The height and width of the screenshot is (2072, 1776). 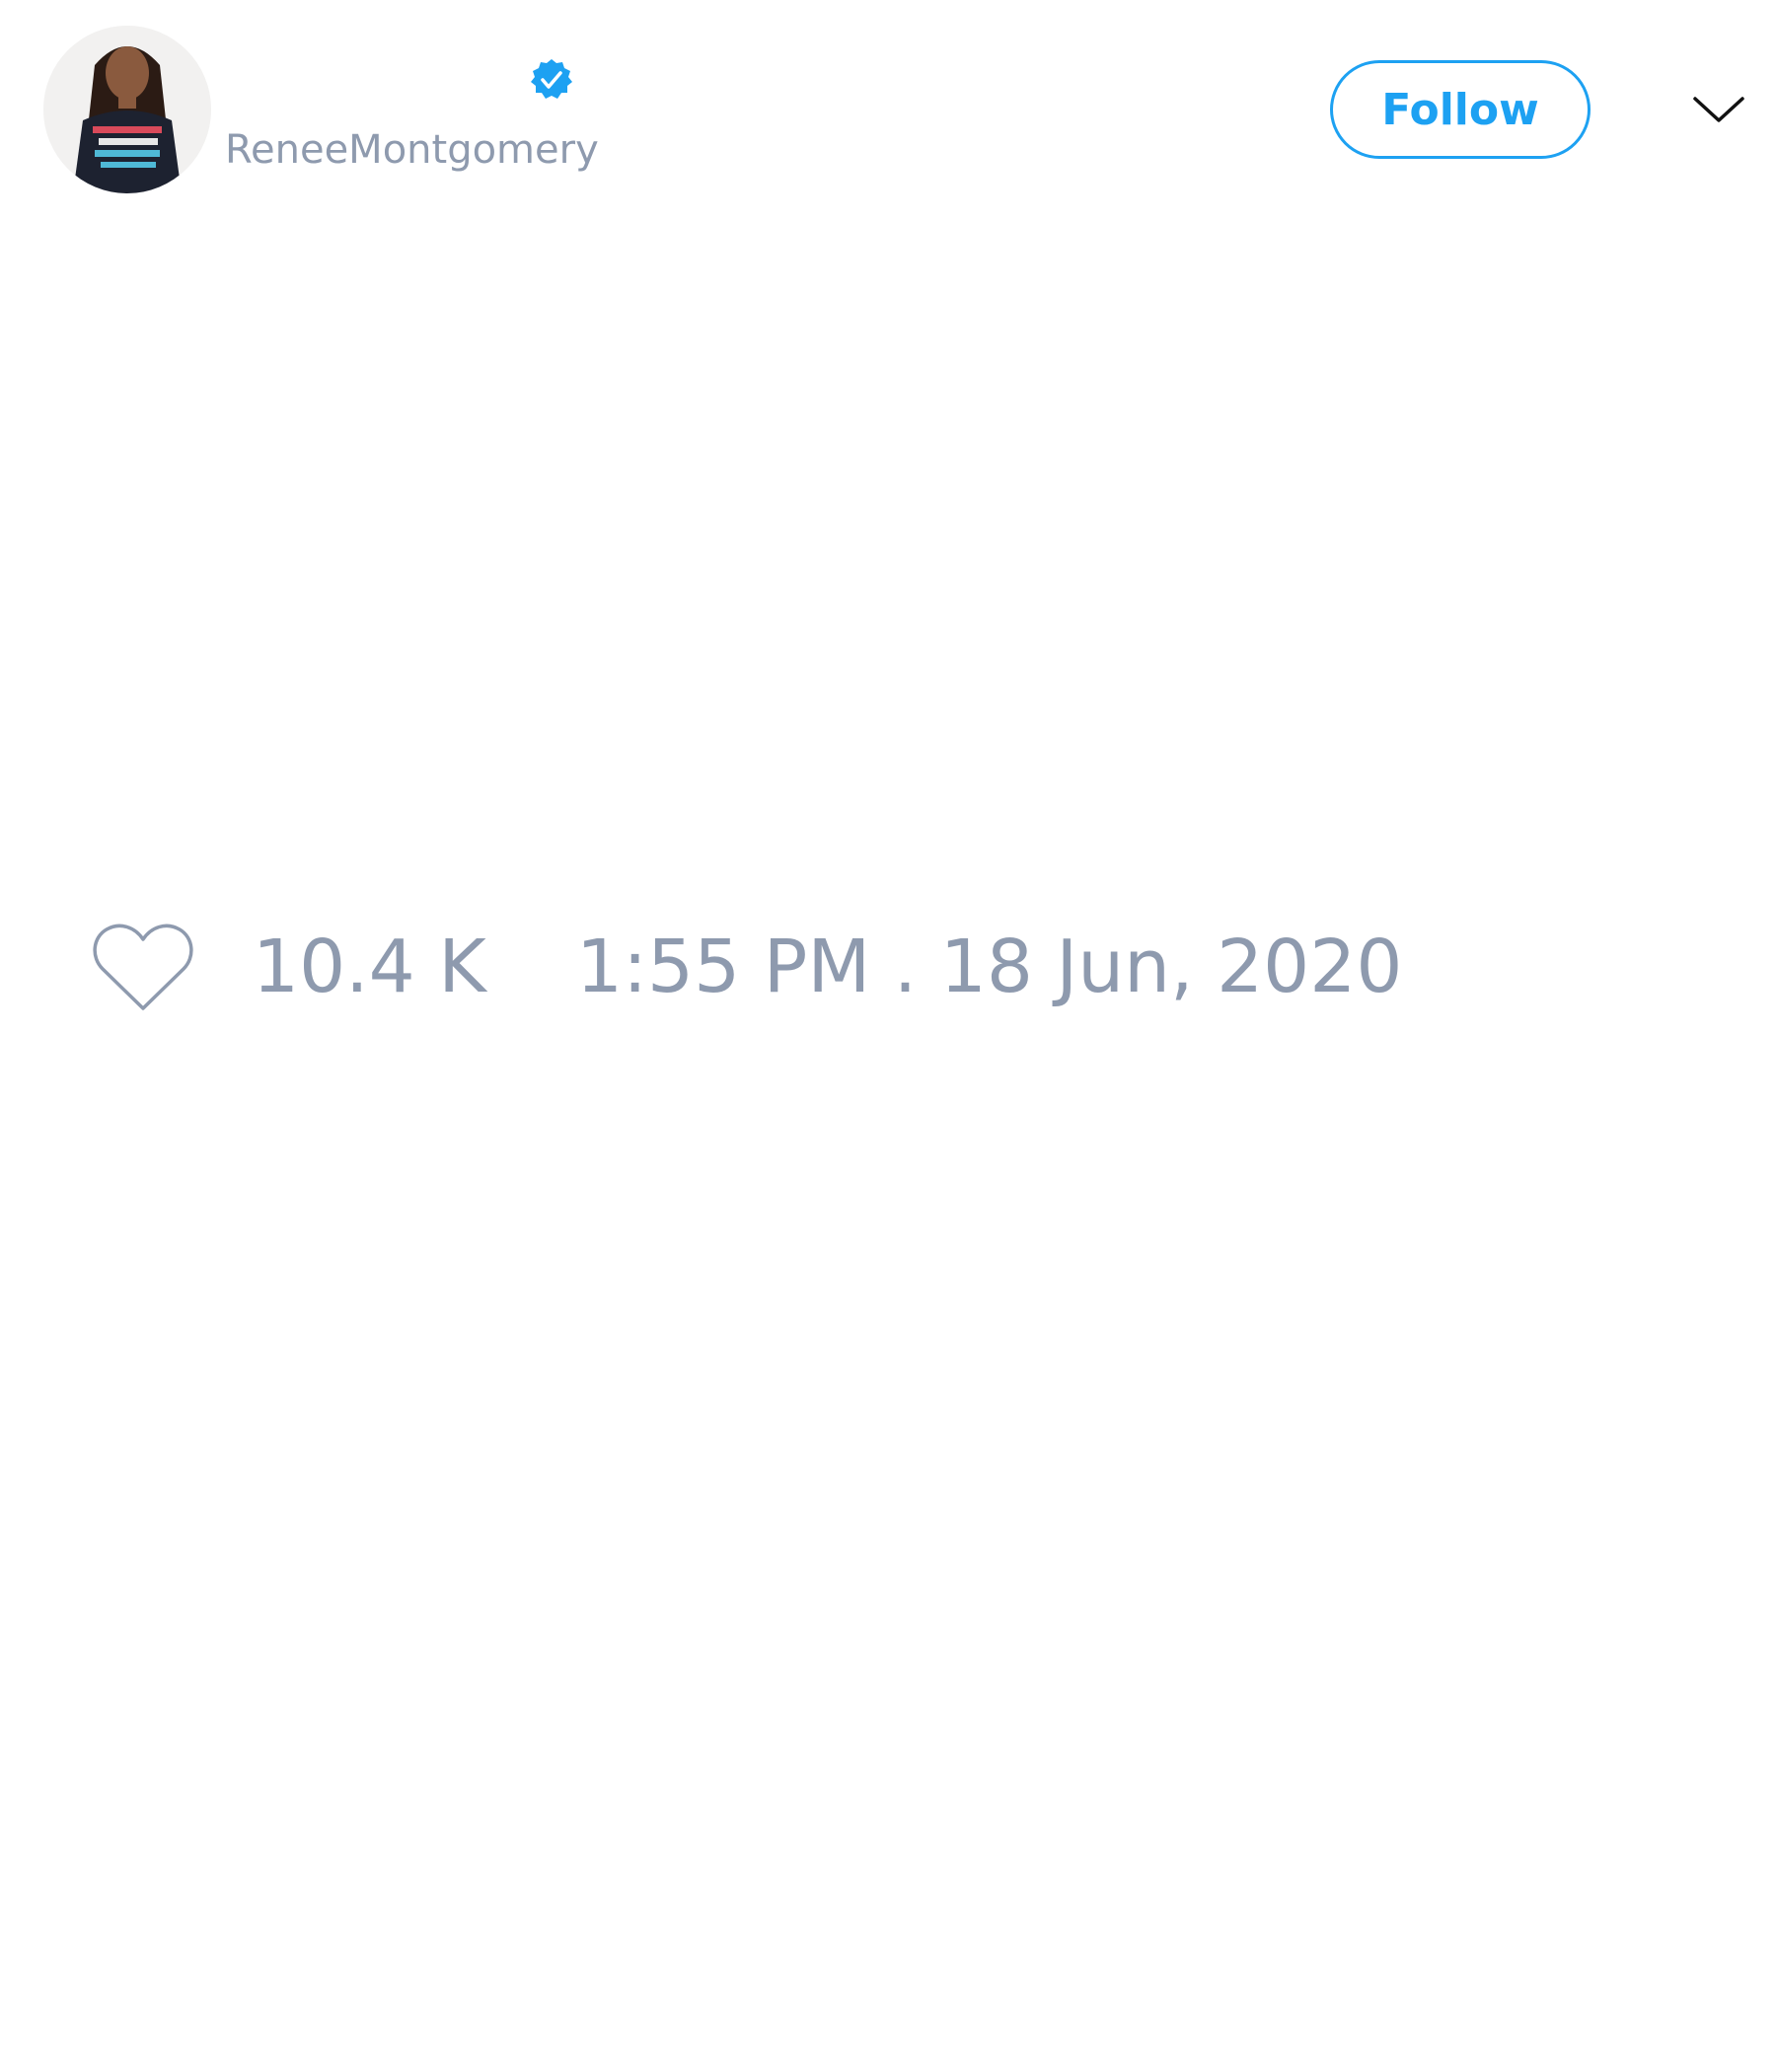 What do you see at coordinates (370, 967) in the screenshot?
I see `like-count: 10.4 K` at bounding box center [370, 967].